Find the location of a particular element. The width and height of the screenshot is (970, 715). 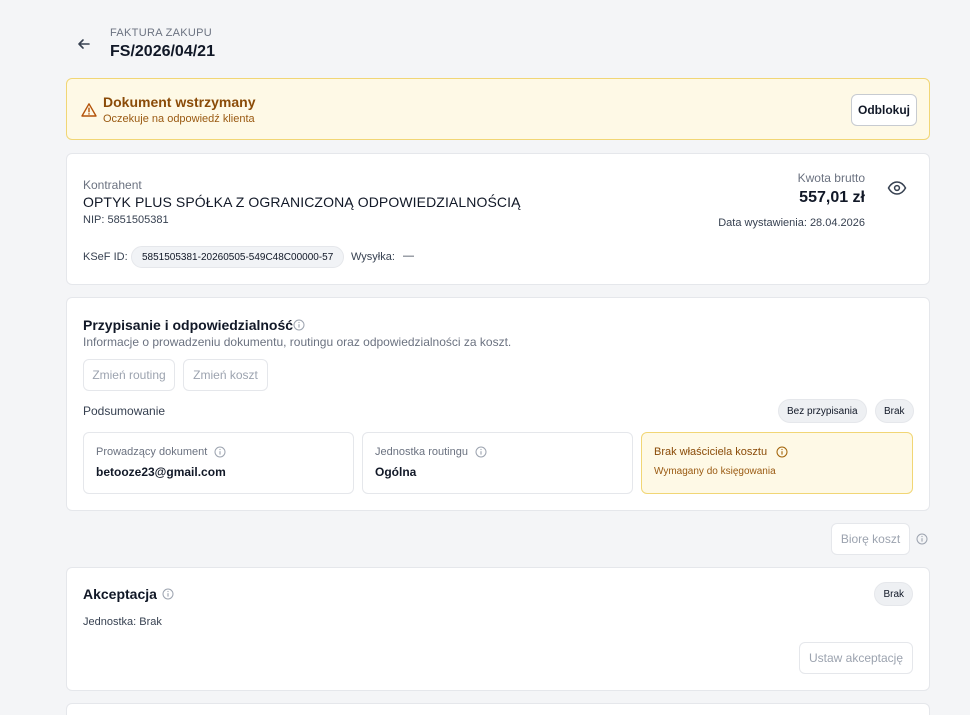

set-acceptance-button: Ustaw akceptację is located at coordinates (856, 658).